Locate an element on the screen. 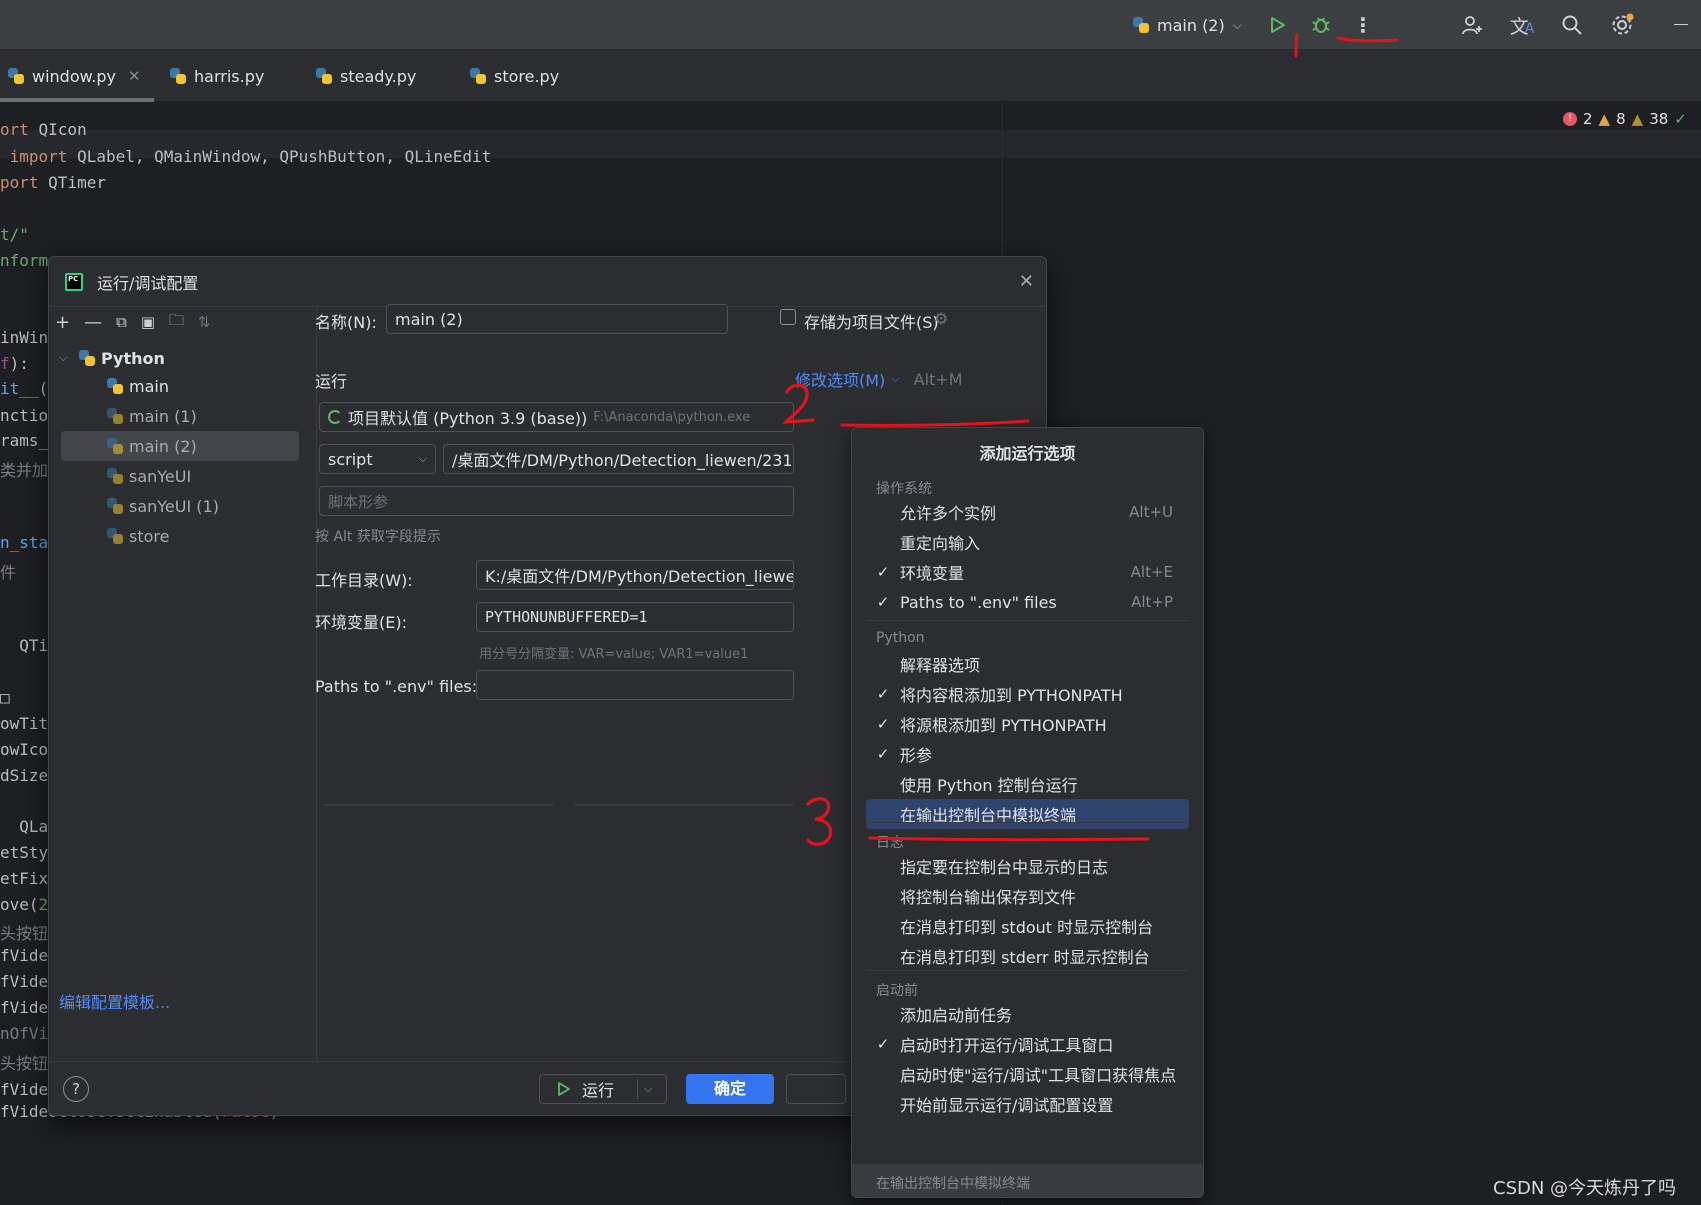 This screenshot has width=1701, height=1205. warning-icon: ▲ is located at coordinates (1604, 119).